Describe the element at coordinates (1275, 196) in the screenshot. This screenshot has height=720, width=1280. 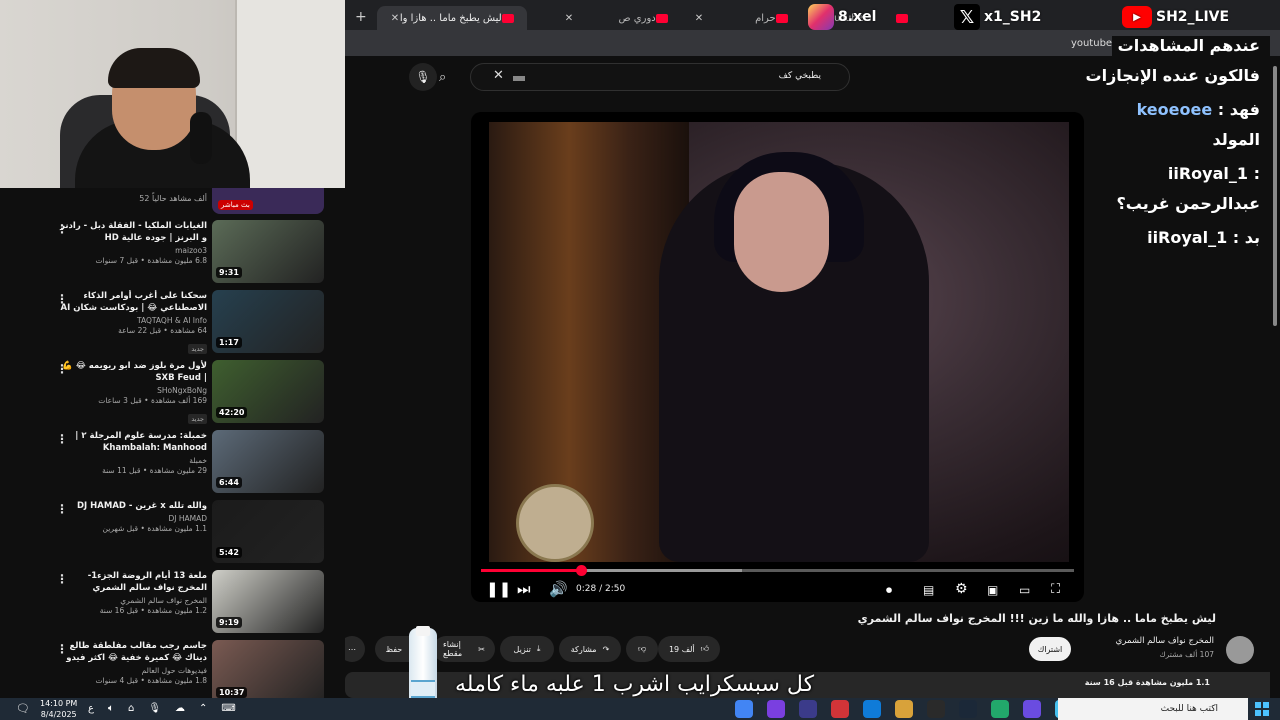
I see `scrollbar-thumb` at that location.